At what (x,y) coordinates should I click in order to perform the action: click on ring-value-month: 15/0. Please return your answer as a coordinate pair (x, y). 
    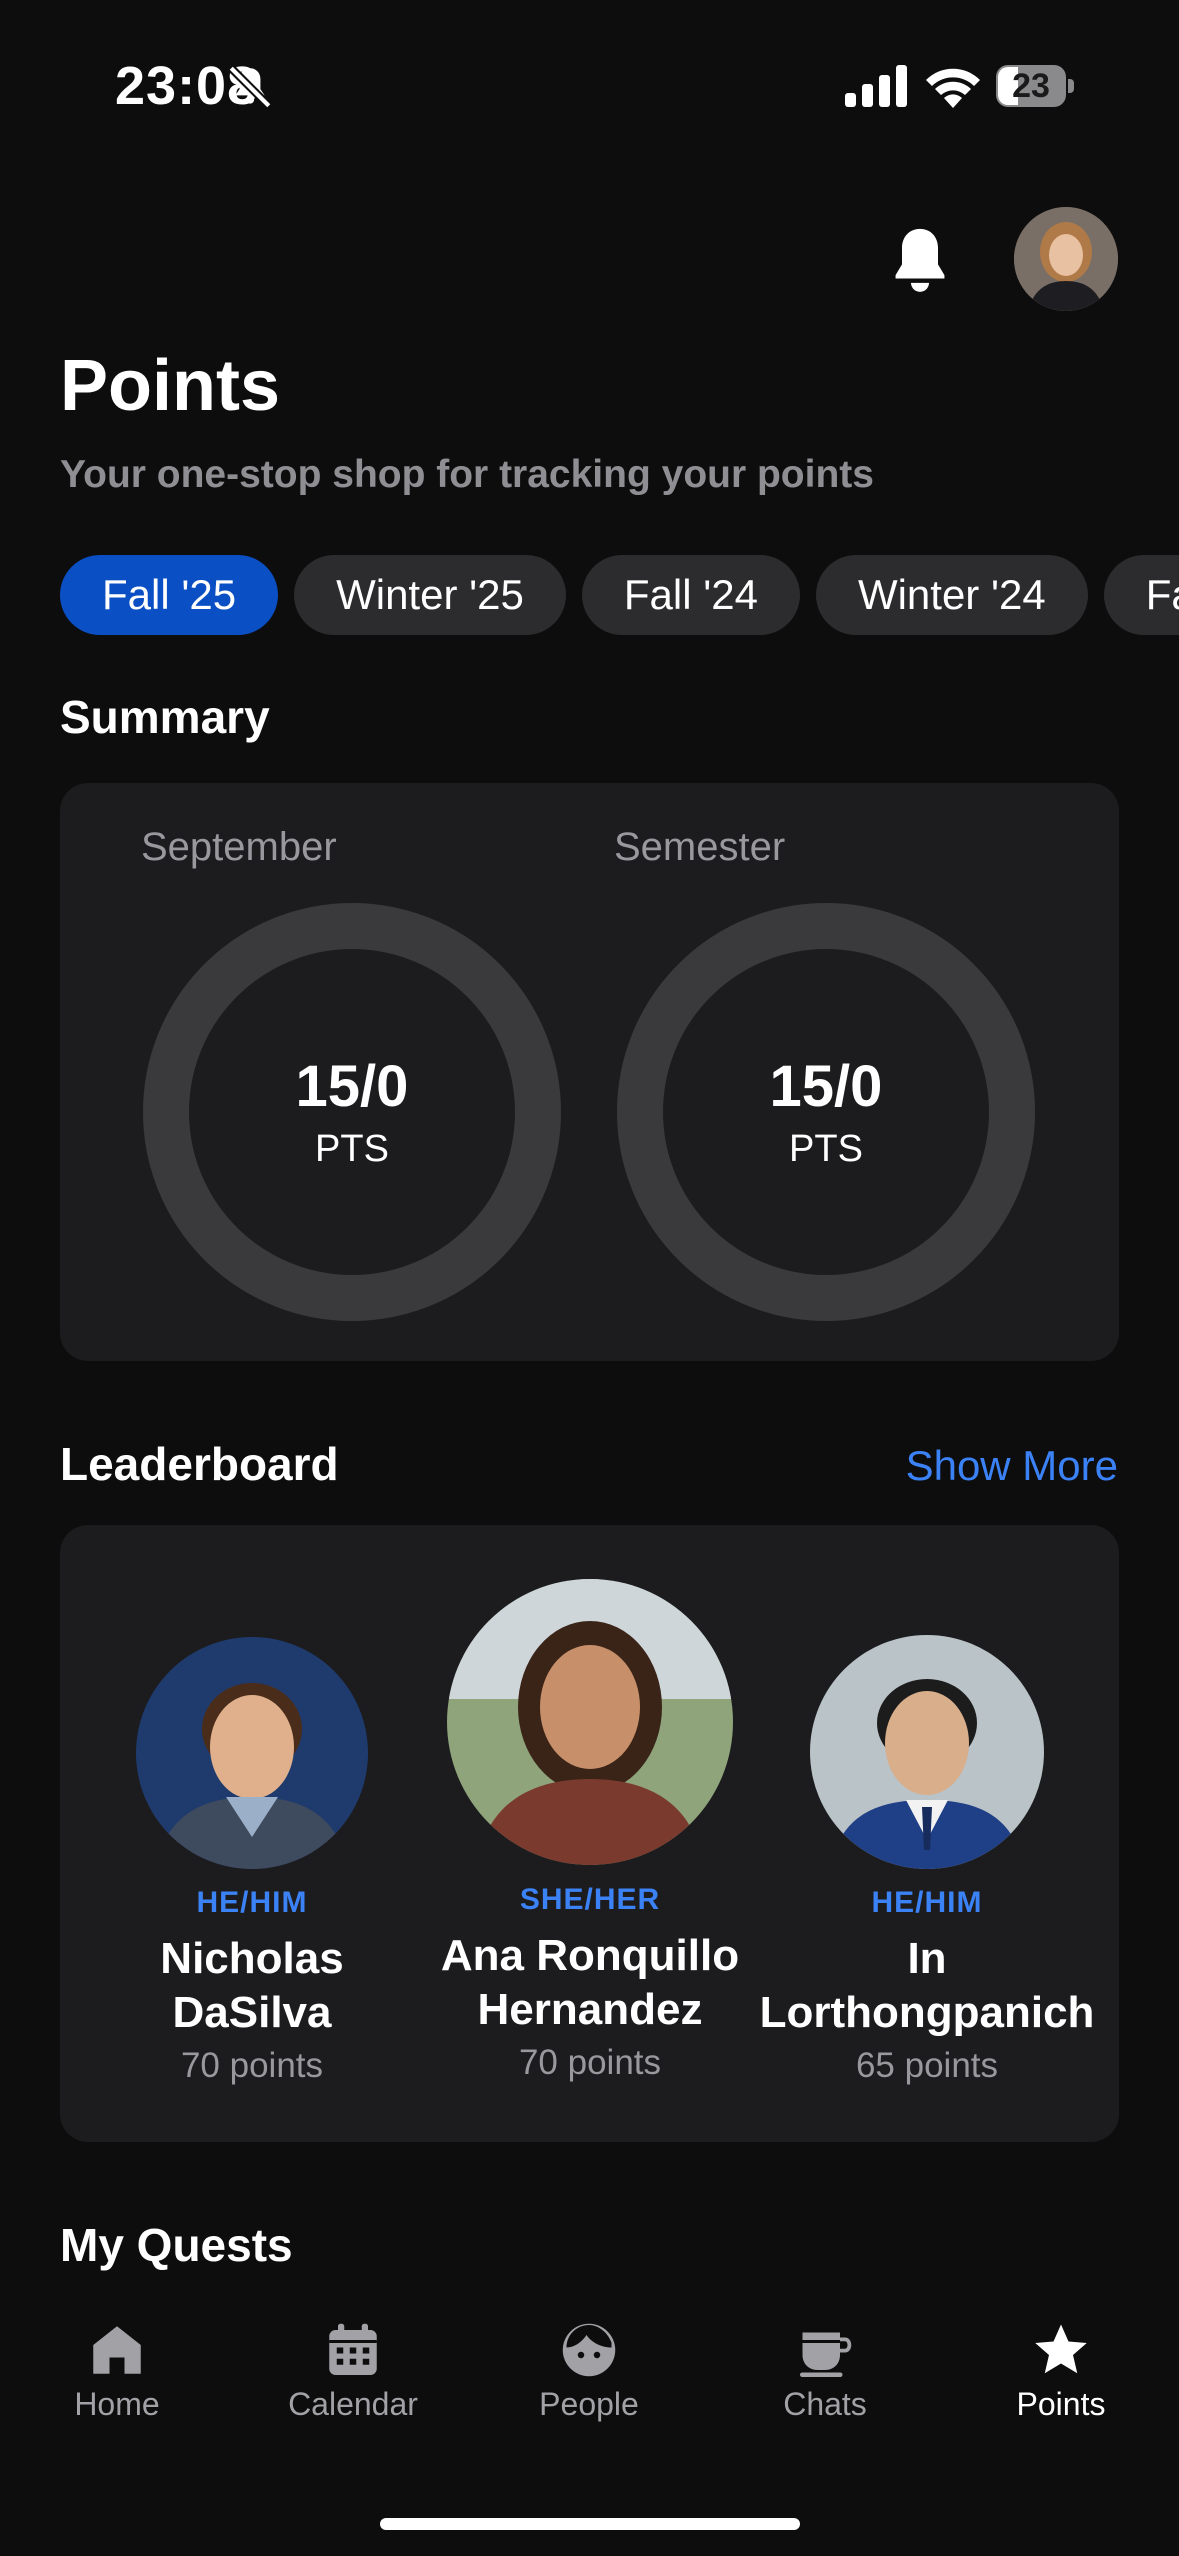
    Looking at the image, I should click on (352, 1086).